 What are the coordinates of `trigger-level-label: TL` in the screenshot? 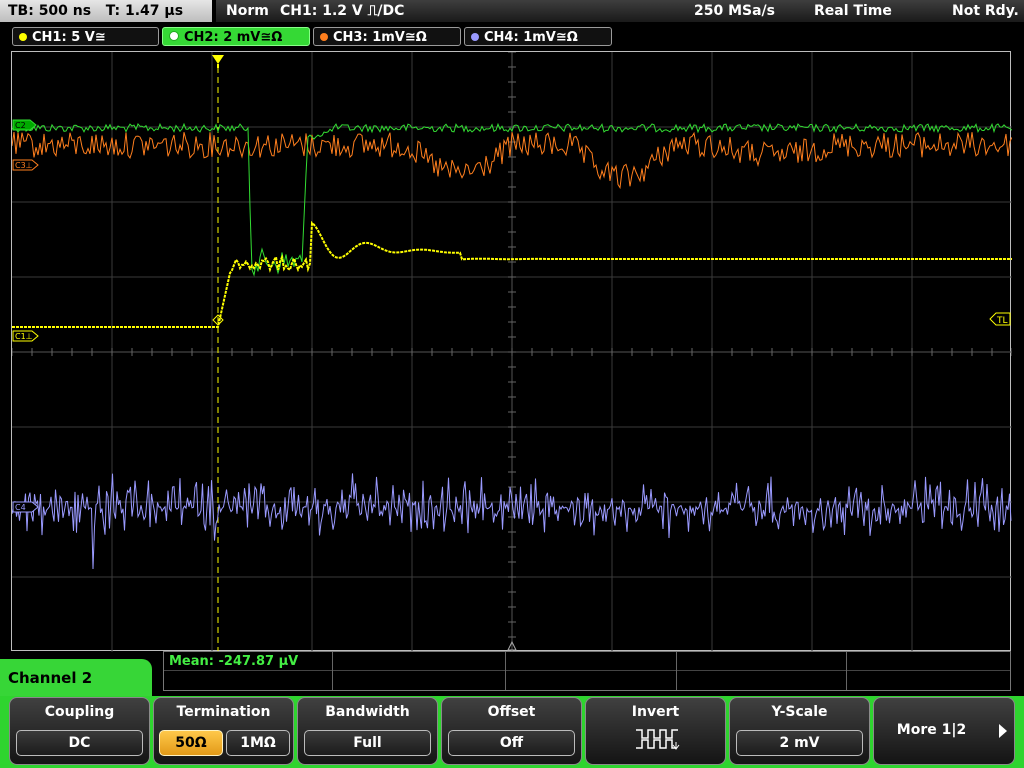 It's located at (1002, 321).